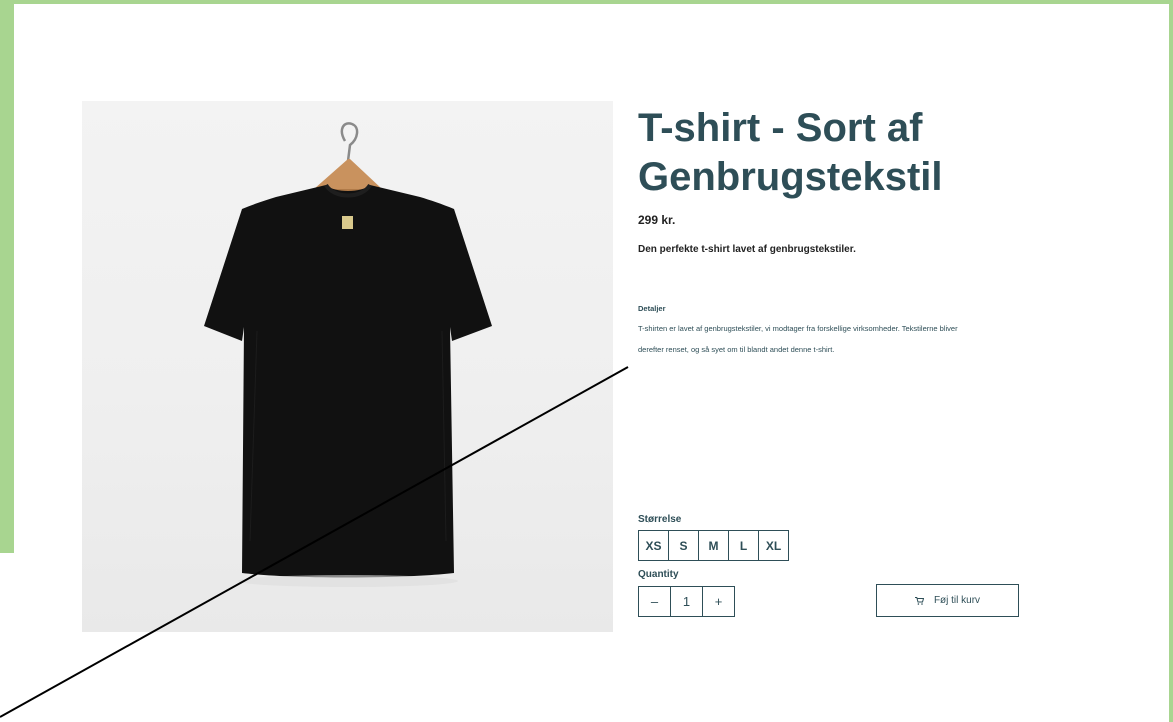  I want to click on size-option-xs: XS, so click(653, 545).